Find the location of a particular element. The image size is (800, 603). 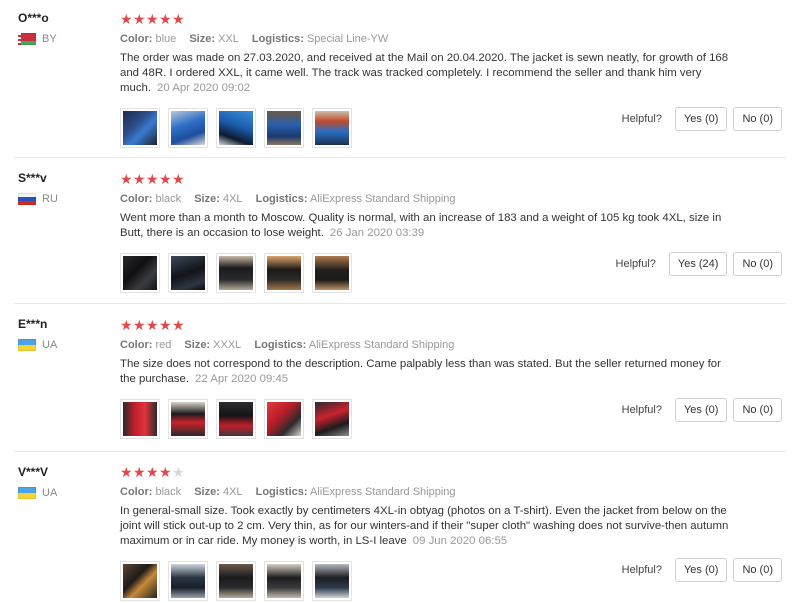

country-code: UA is located at coordinates (50, 493).